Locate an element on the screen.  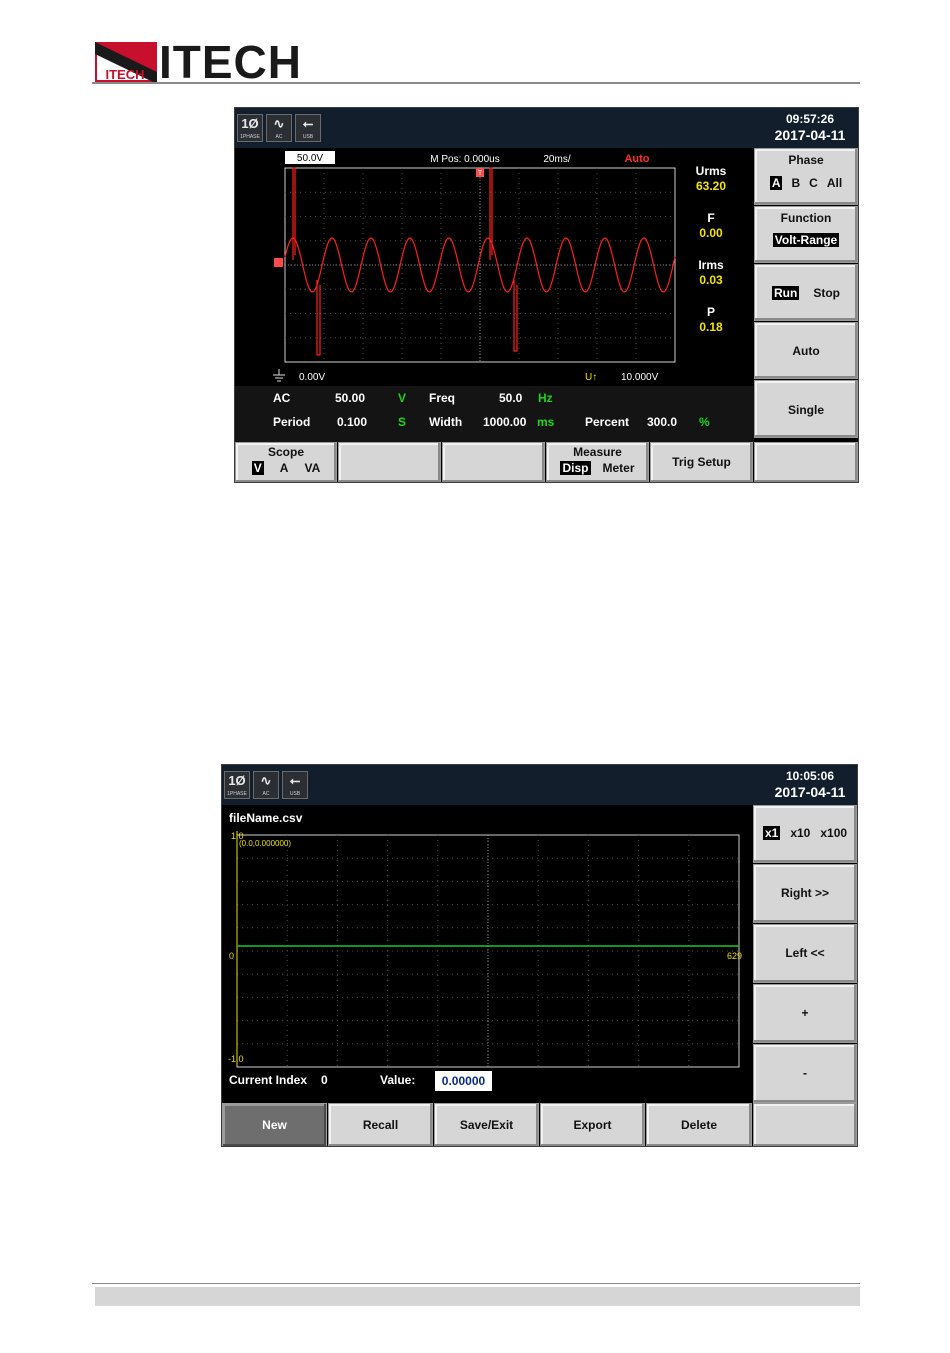
scope-key-title: Scope is located at coordinates (285, 452).